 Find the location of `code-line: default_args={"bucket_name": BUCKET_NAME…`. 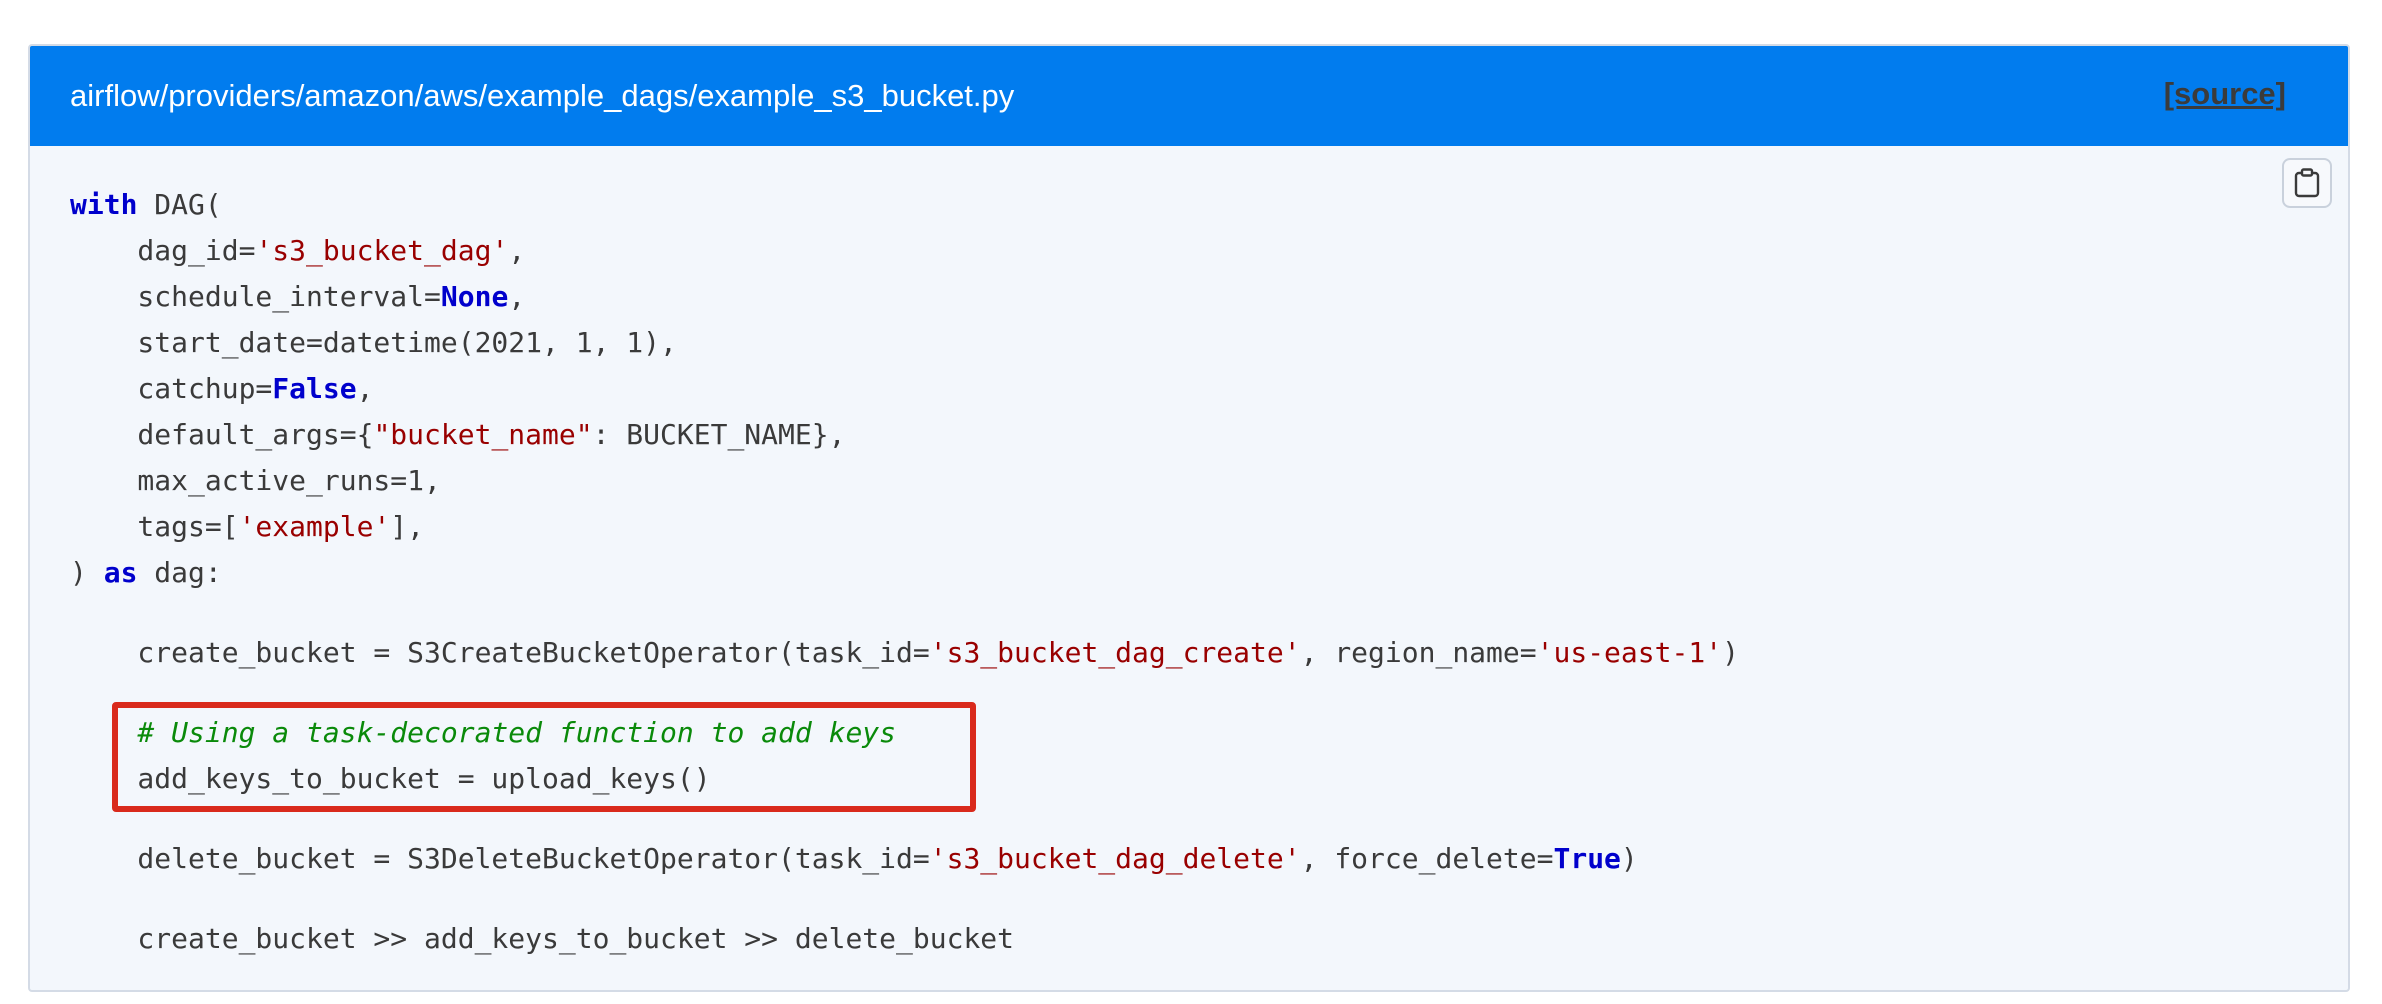

code-line: default_args={"bucket_name": BUCKET_NAME… is located at coordinates (1164, 435).